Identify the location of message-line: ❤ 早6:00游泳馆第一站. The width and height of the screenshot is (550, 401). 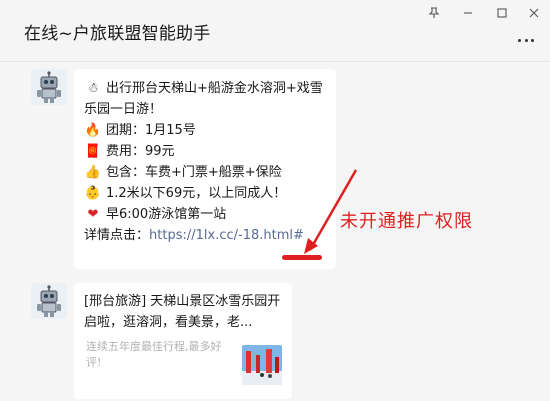
(205, 214).